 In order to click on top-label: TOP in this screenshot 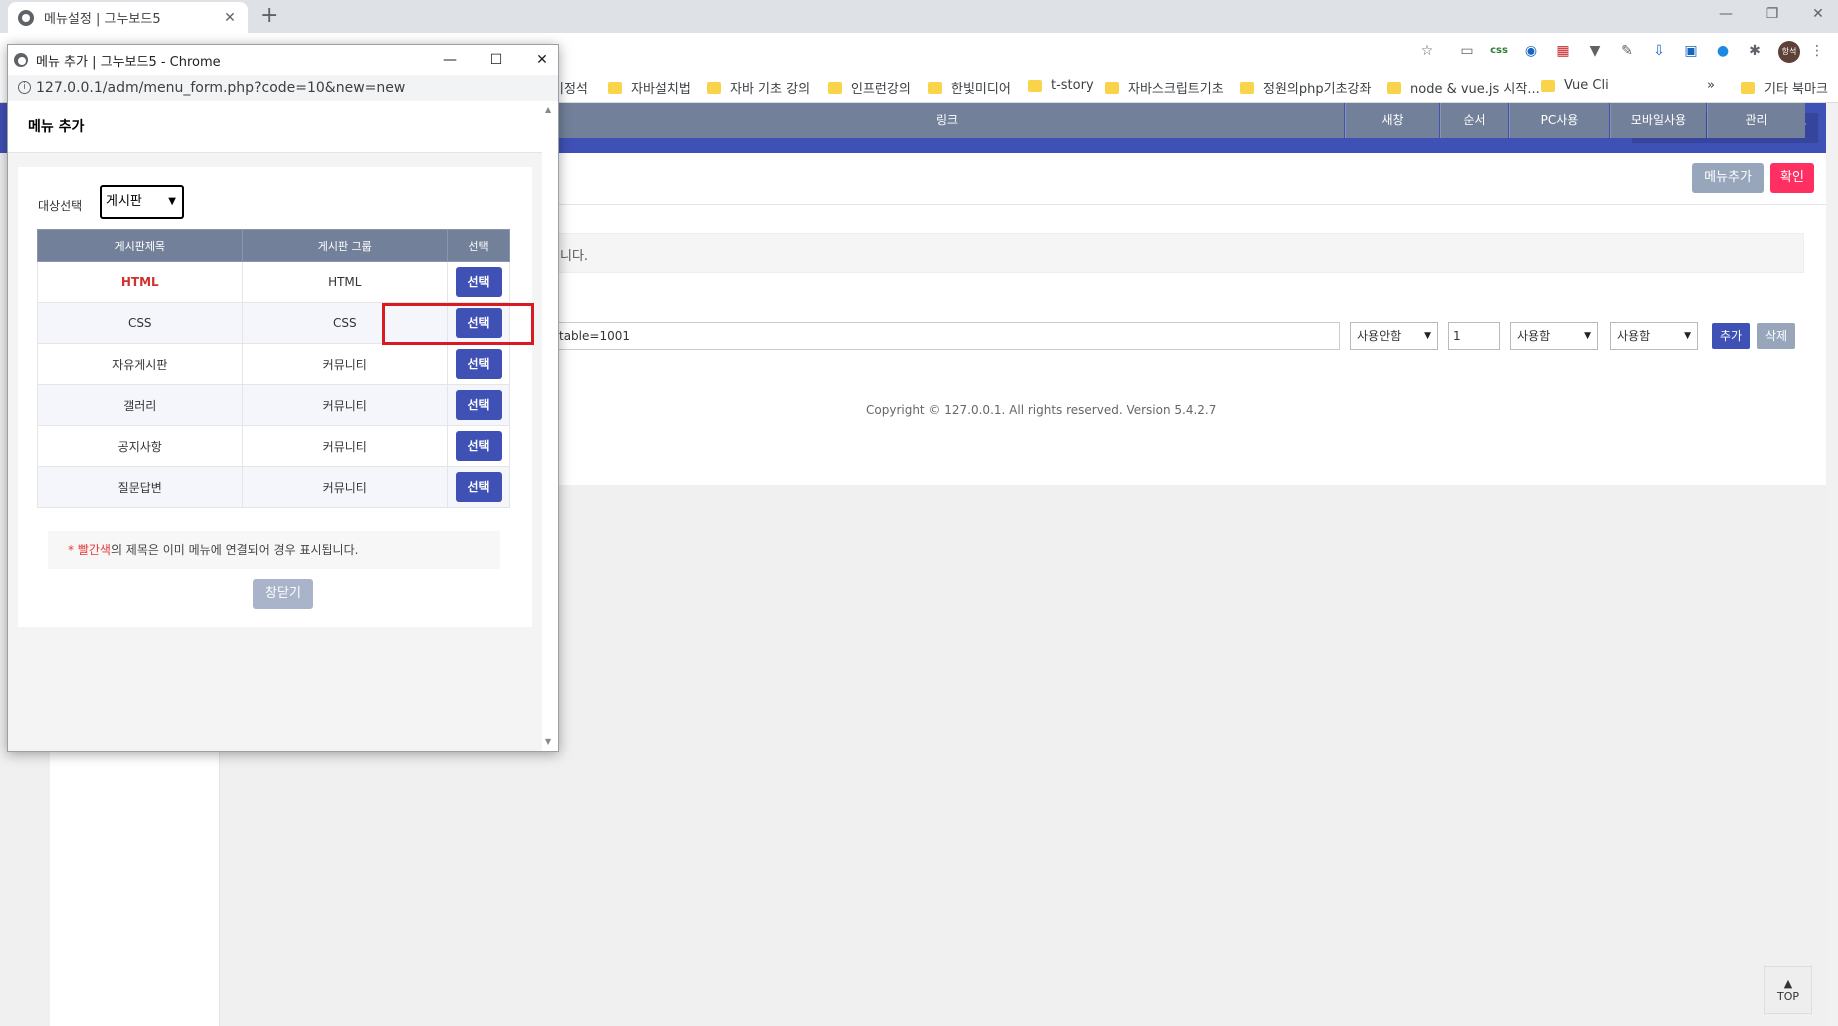, I will do `click(1787, 996)`.